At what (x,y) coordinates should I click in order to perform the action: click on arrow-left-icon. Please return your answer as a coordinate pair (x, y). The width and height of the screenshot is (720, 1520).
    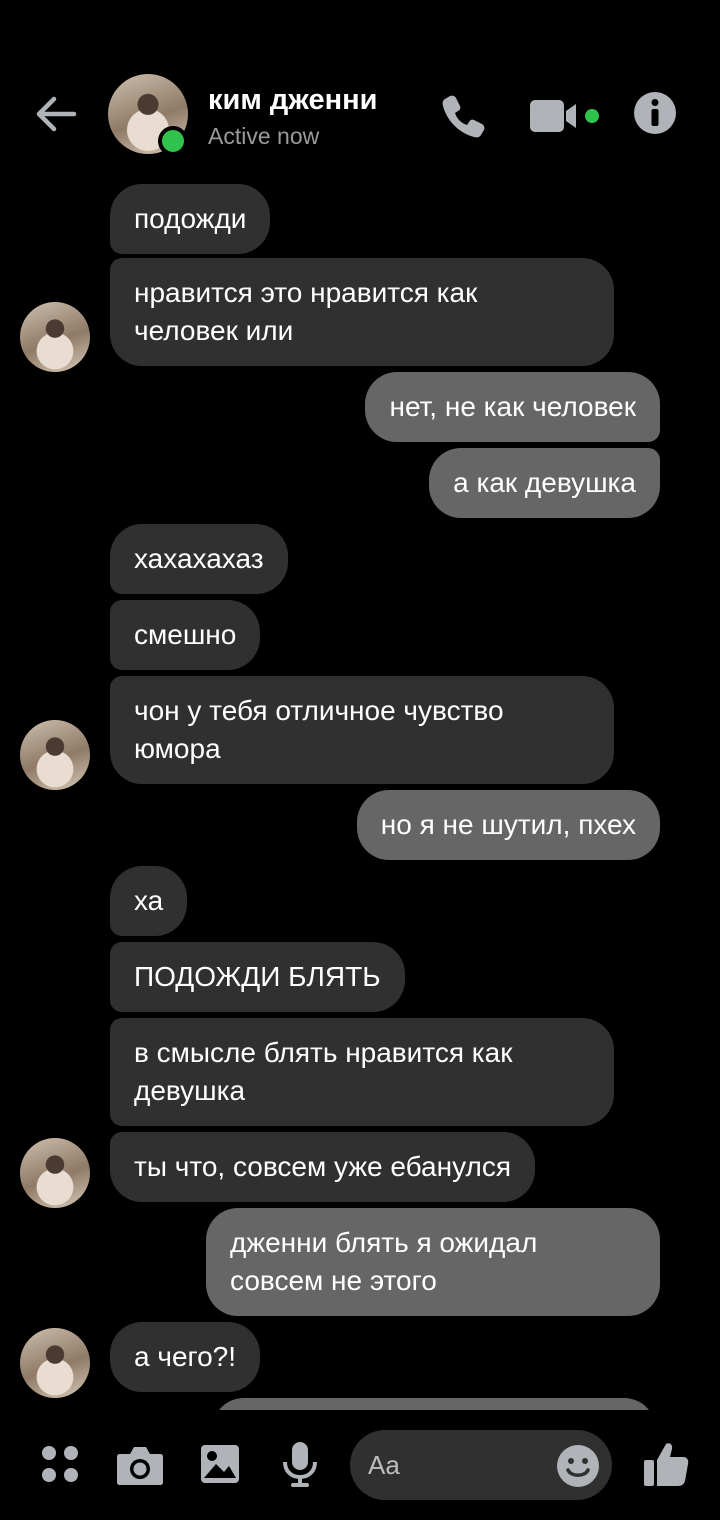
    Looking at the image, I should click on (56, 114).